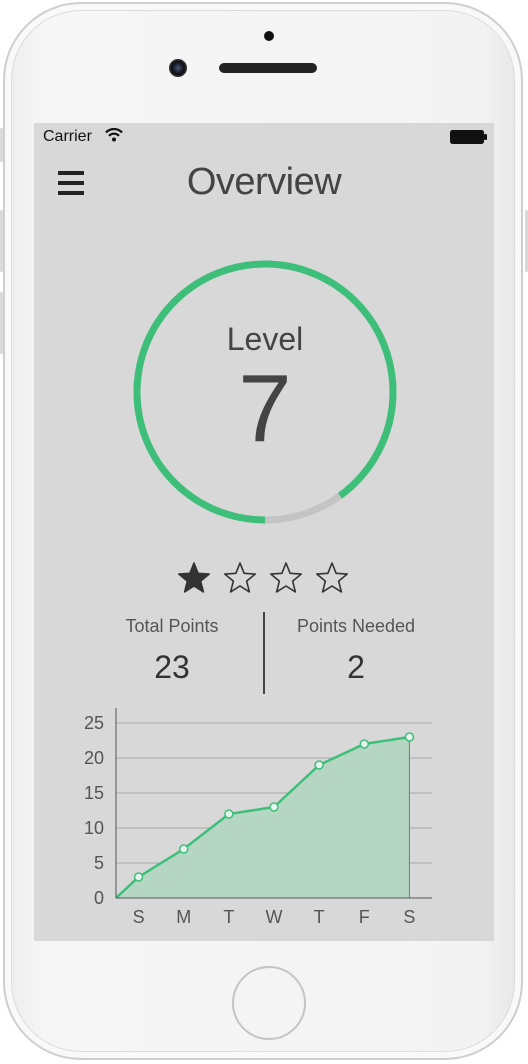 This screenshot has width=528, height=1064. I want to click on x-tick-label: F, so click(364, 917).